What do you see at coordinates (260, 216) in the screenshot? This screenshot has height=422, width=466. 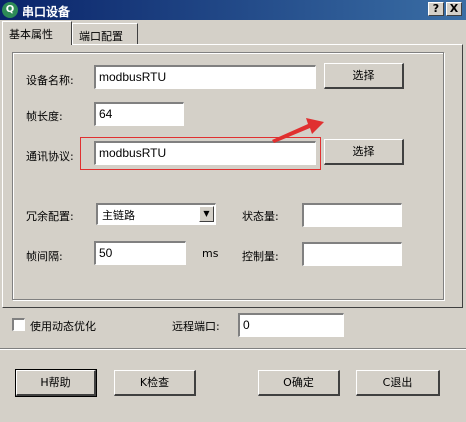 I see `status-var-label: 状态量:` at bounding box center [260, 216].